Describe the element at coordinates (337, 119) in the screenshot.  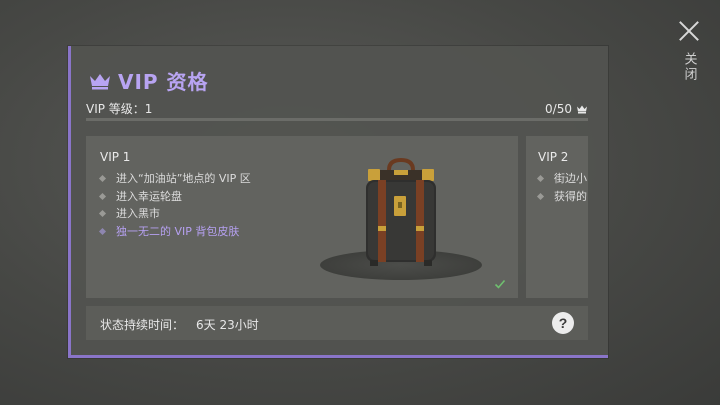
I see `vip-progress-bar` at that location.